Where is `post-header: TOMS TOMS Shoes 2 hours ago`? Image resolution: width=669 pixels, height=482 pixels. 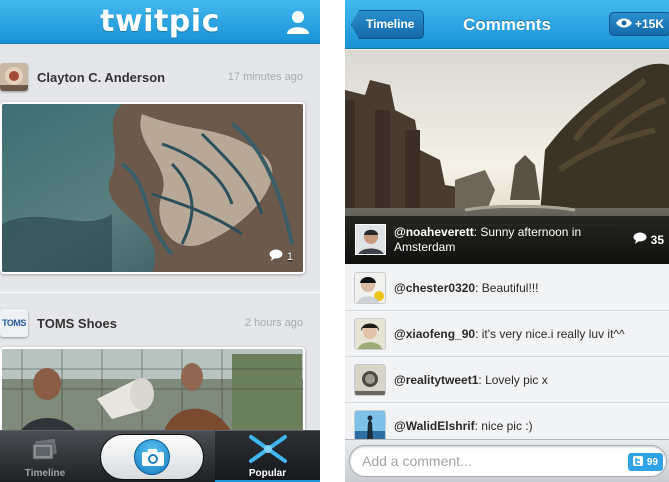 post-header: TOMS TOMS Shoes 2 hours ago is located at coordinates (160, 323).